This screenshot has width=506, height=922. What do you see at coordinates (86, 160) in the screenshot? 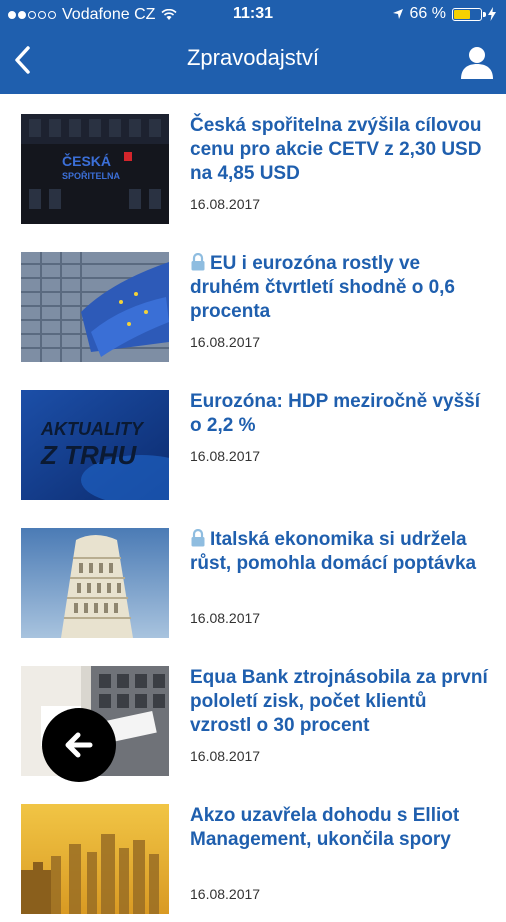
I see `thumb-text-1: ČESKÁ` at bounding box center [86, 160].